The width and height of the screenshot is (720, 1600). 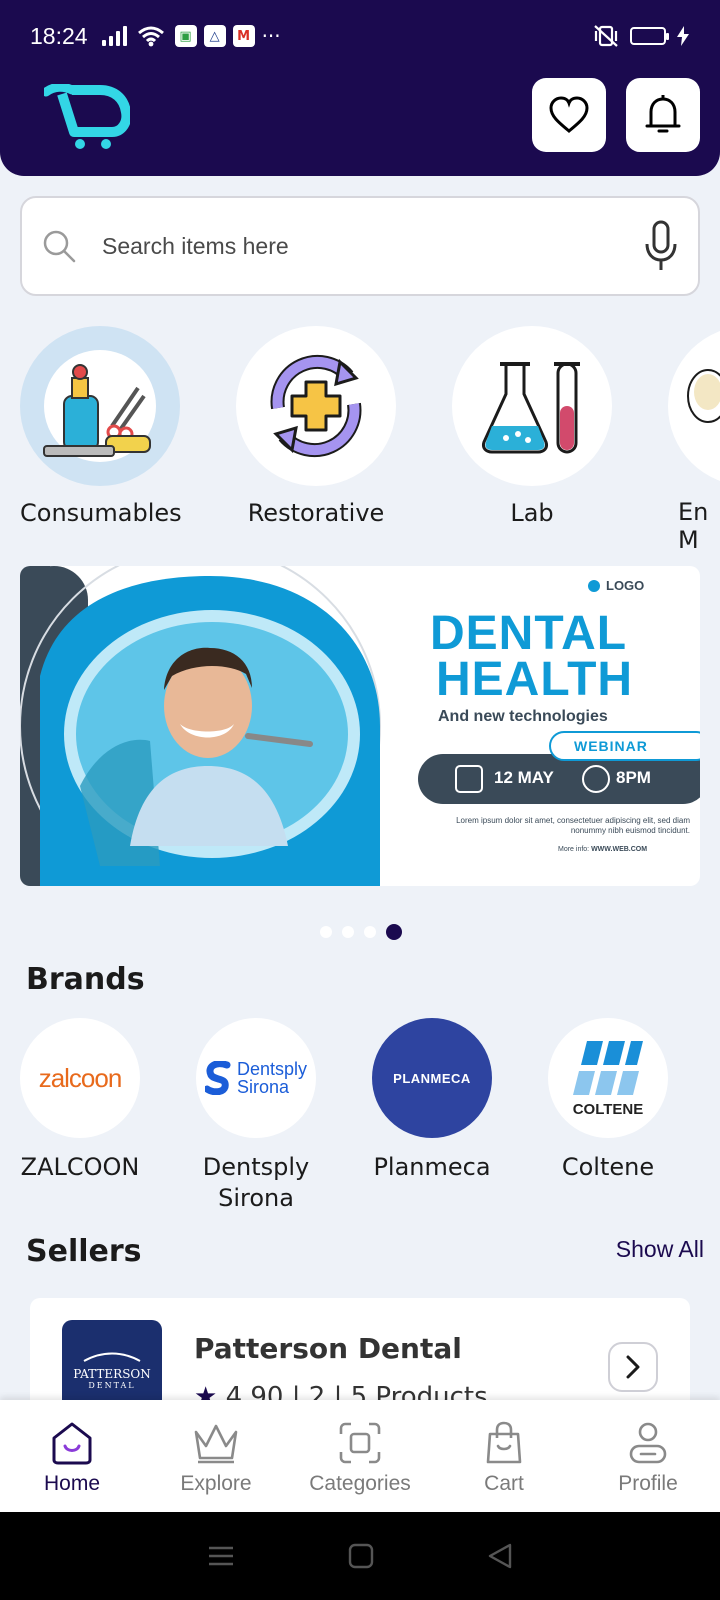 I want to click on category-partial-icon, so click(x=694, y=406).